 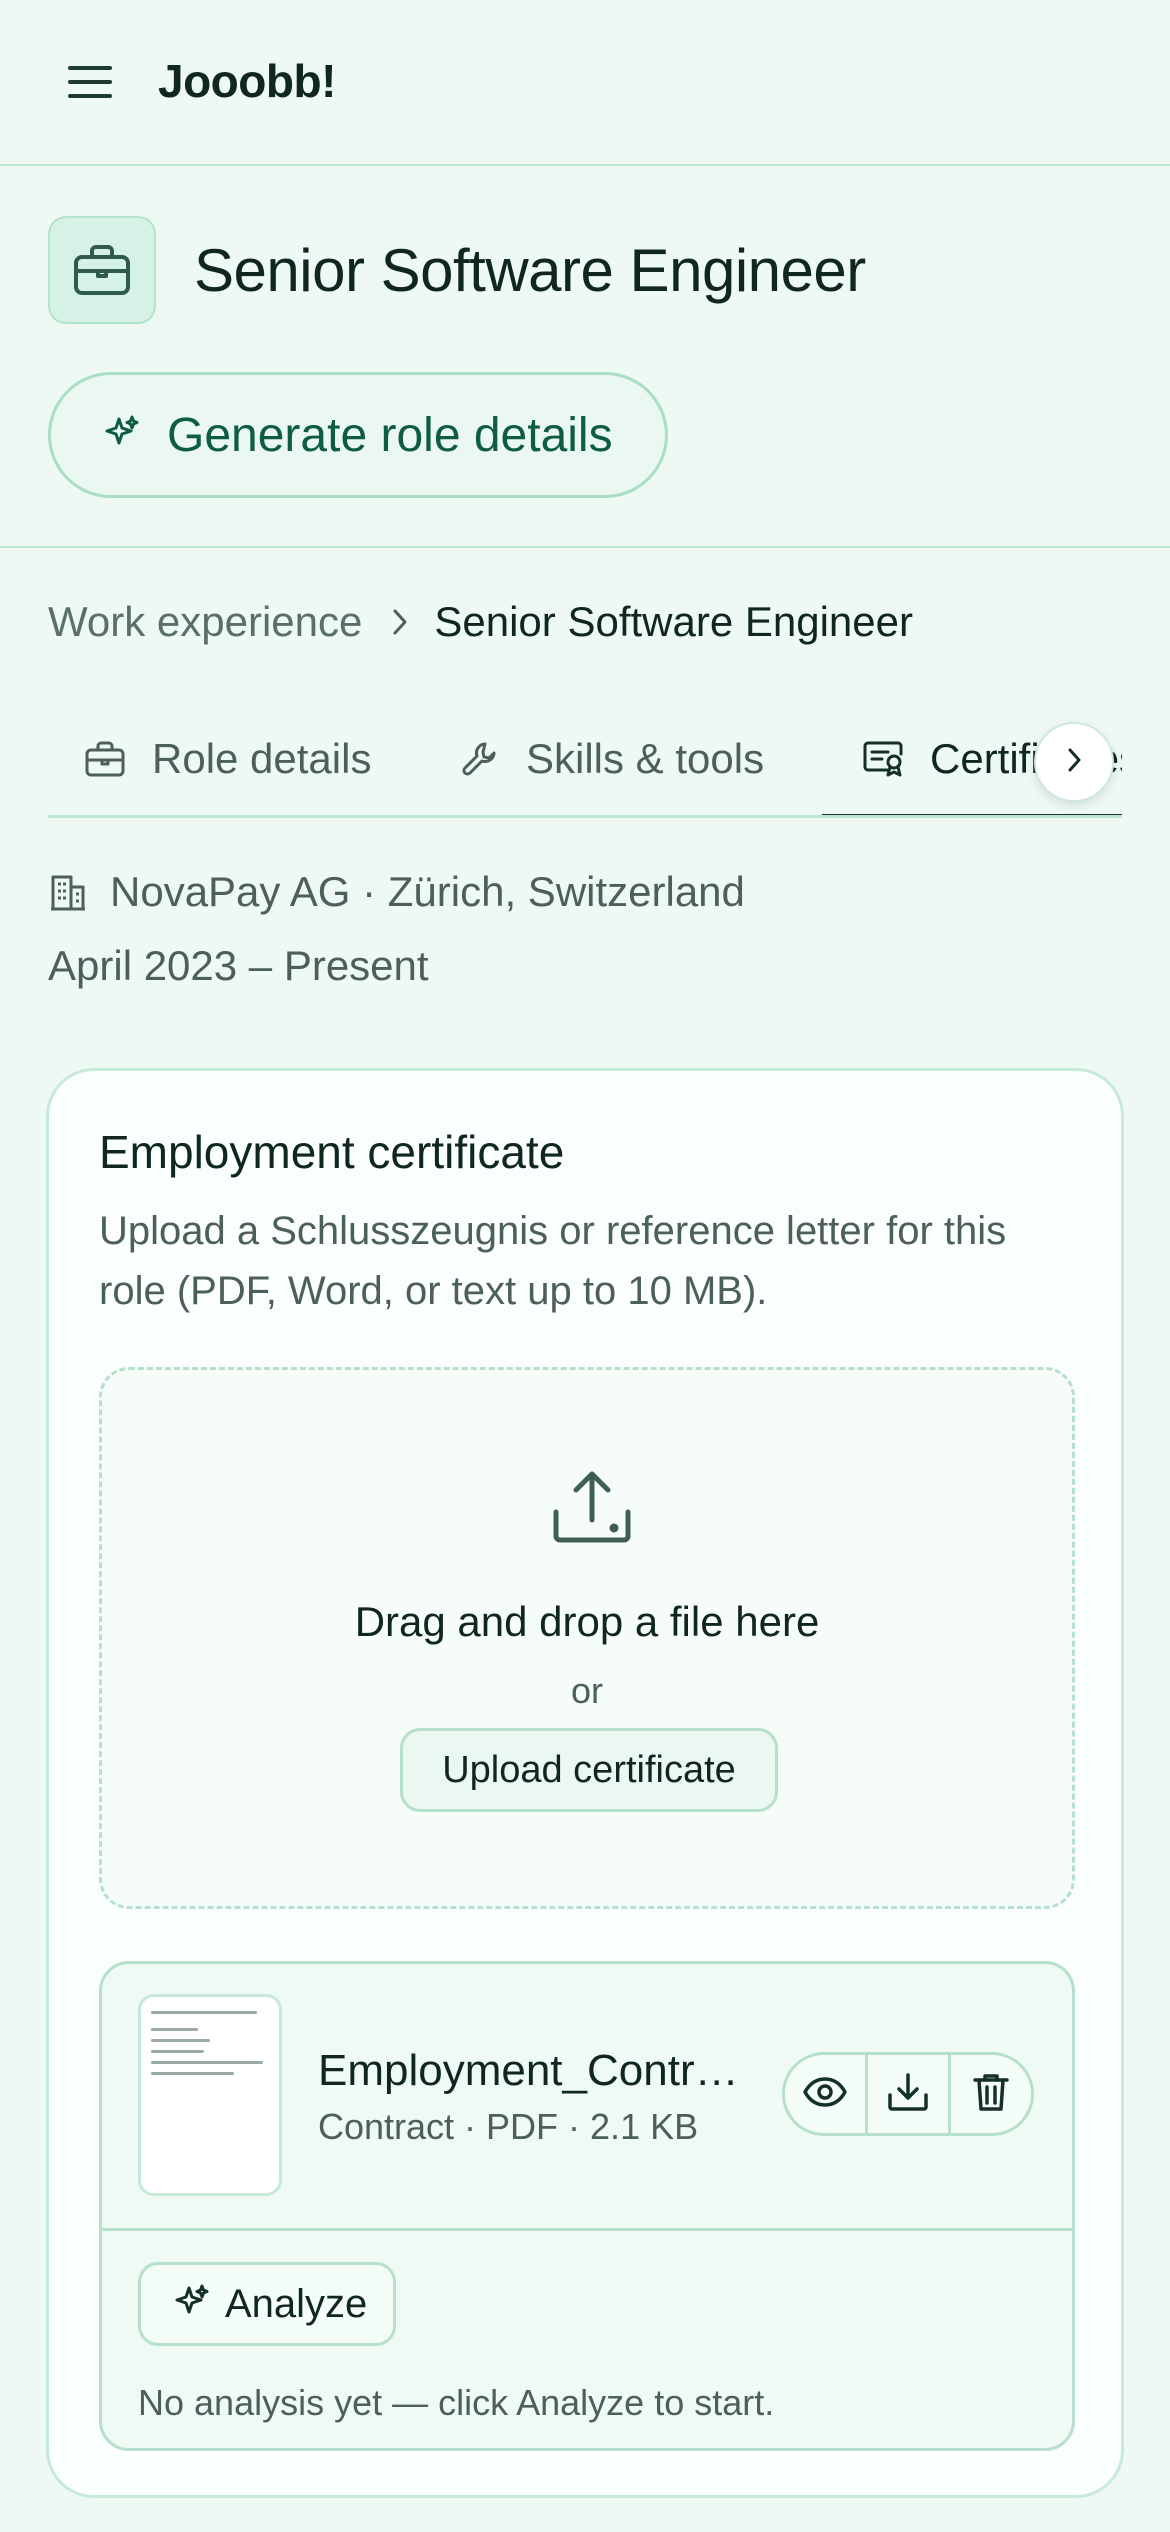 I want to click on delete-button, so click(x=989, y=2094).